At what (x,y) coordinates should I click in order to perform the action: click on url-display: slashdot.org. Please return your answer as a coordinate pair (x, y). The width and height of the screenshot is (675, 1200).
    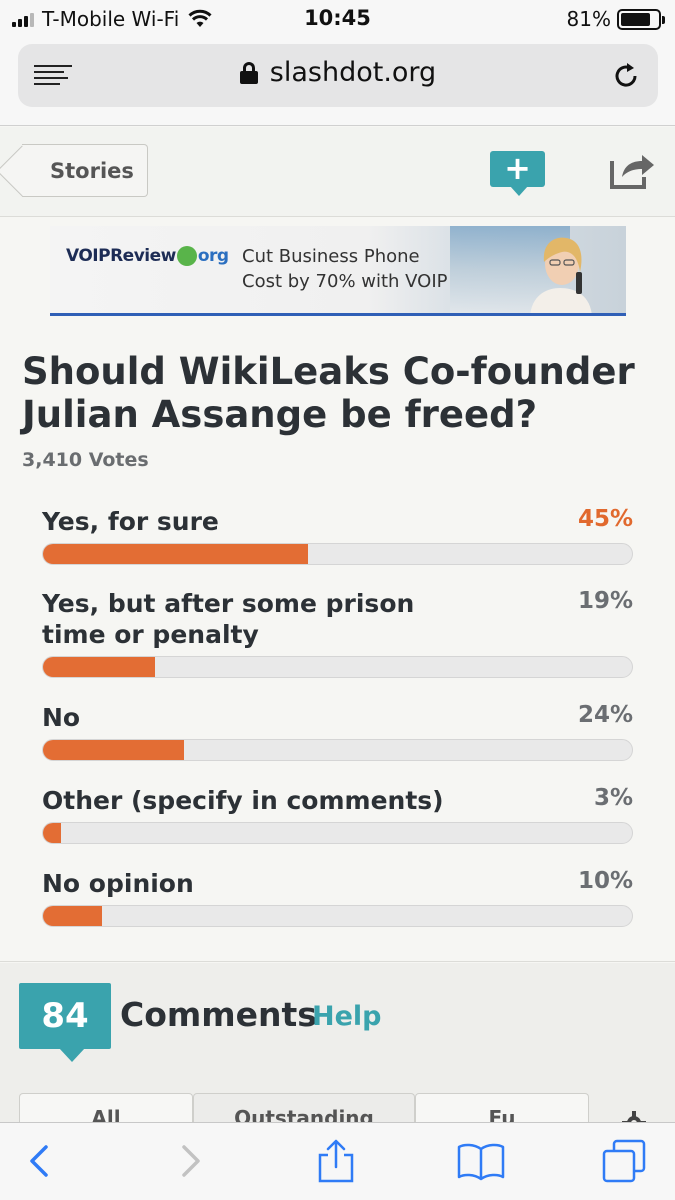
    Looking at the image, I should click on (338, 72).